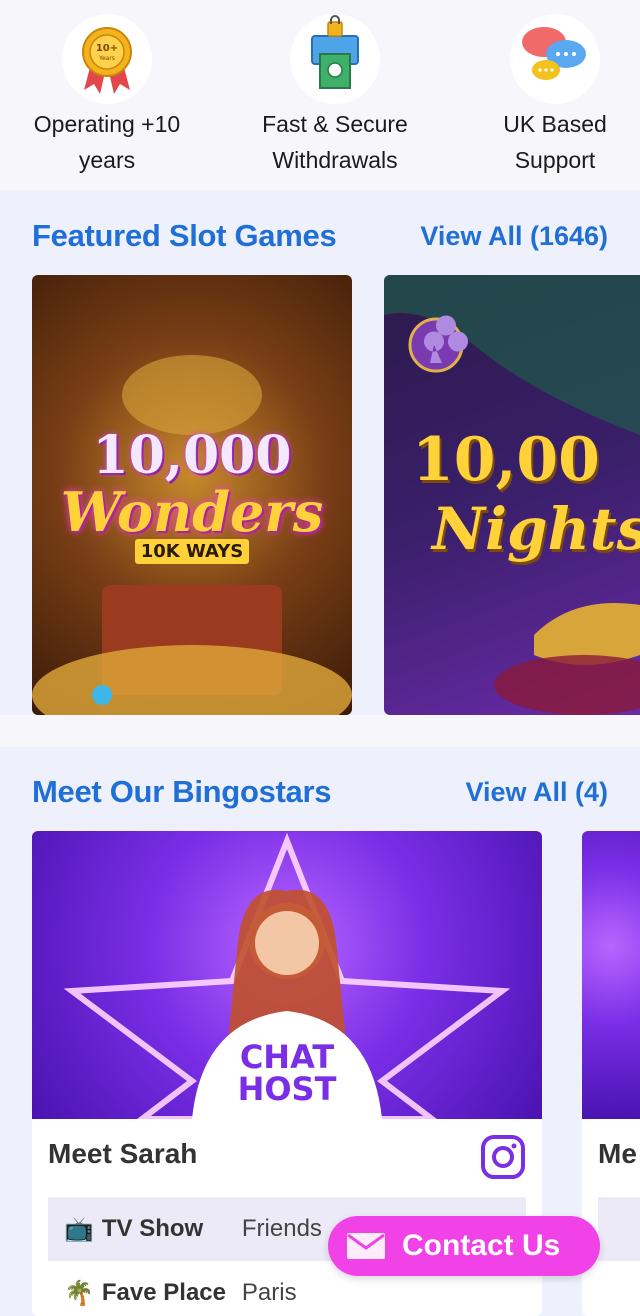 The width and height of the screenshot is (640, 1316). I want to click on bingostars-header: Meet Our Bingostars View All (4), so click(320, 792).